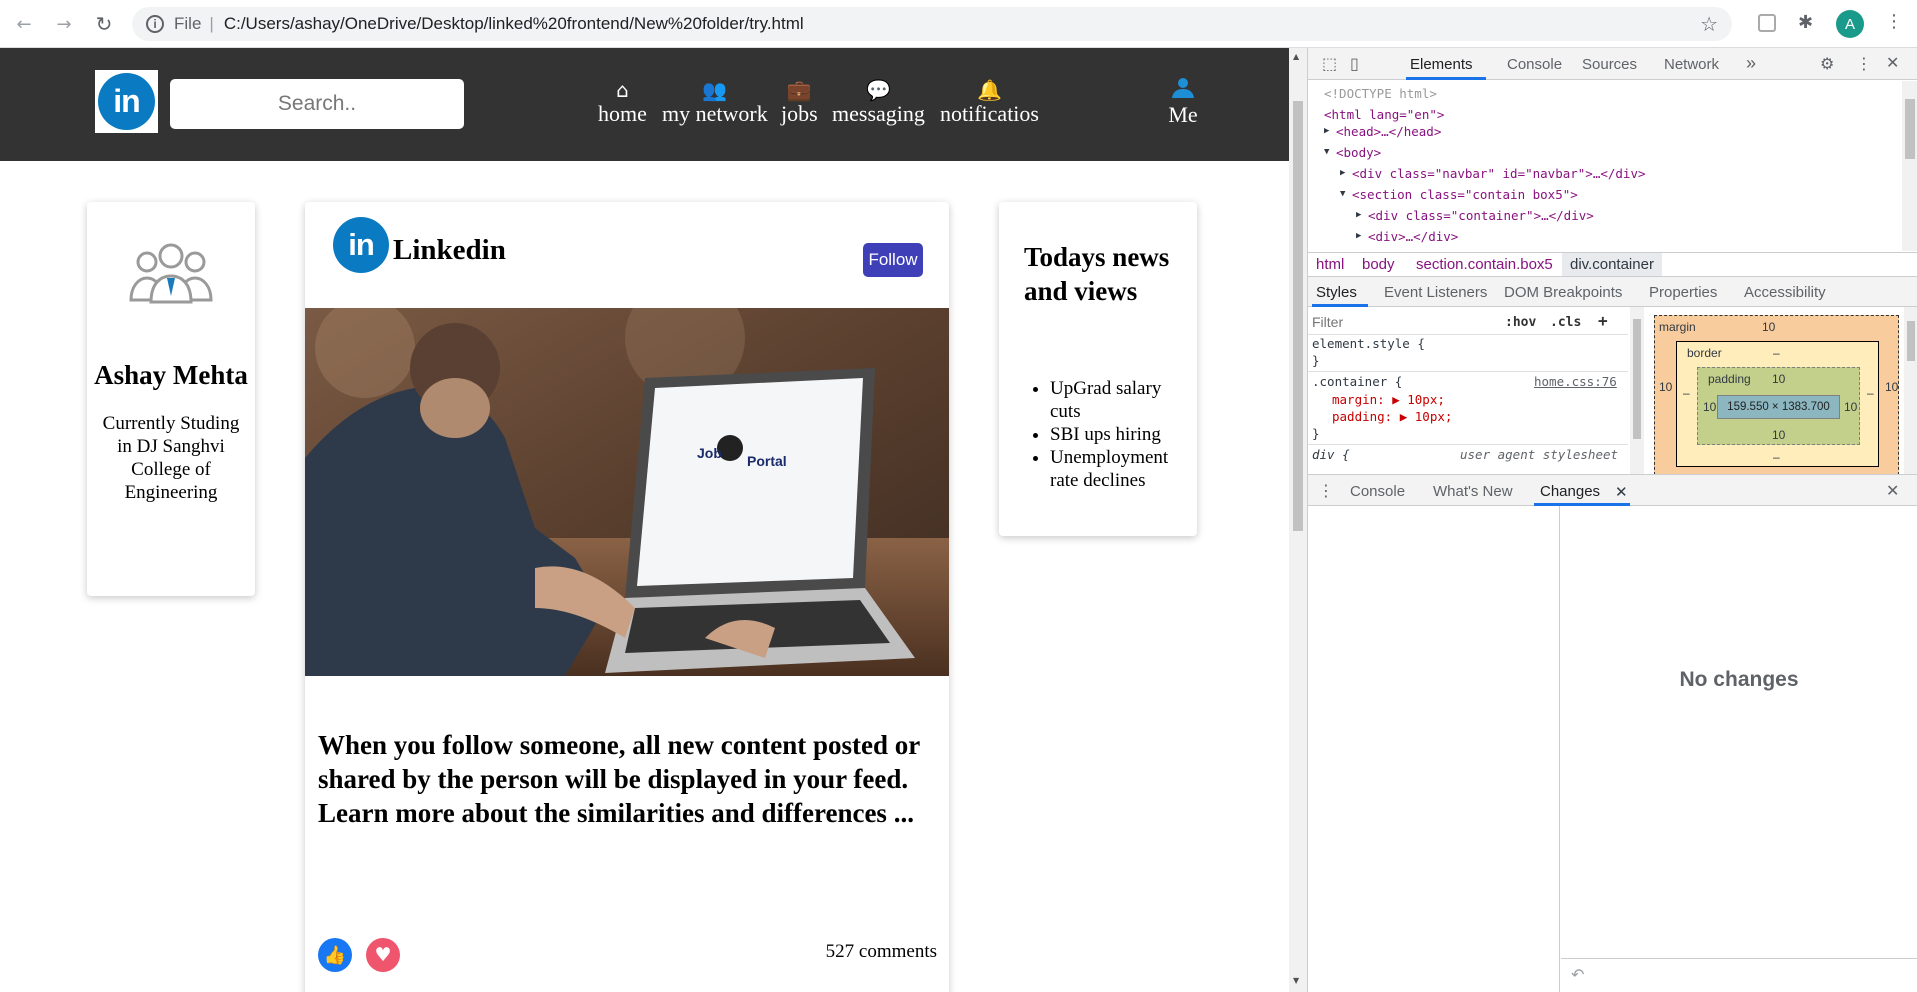 The width and height of the screenshot is (1917, 992). What do you see at coordinates (1683, 292) in the screenshot?
I see `tab-properties: Properties` at bounding box center [1683, 292].